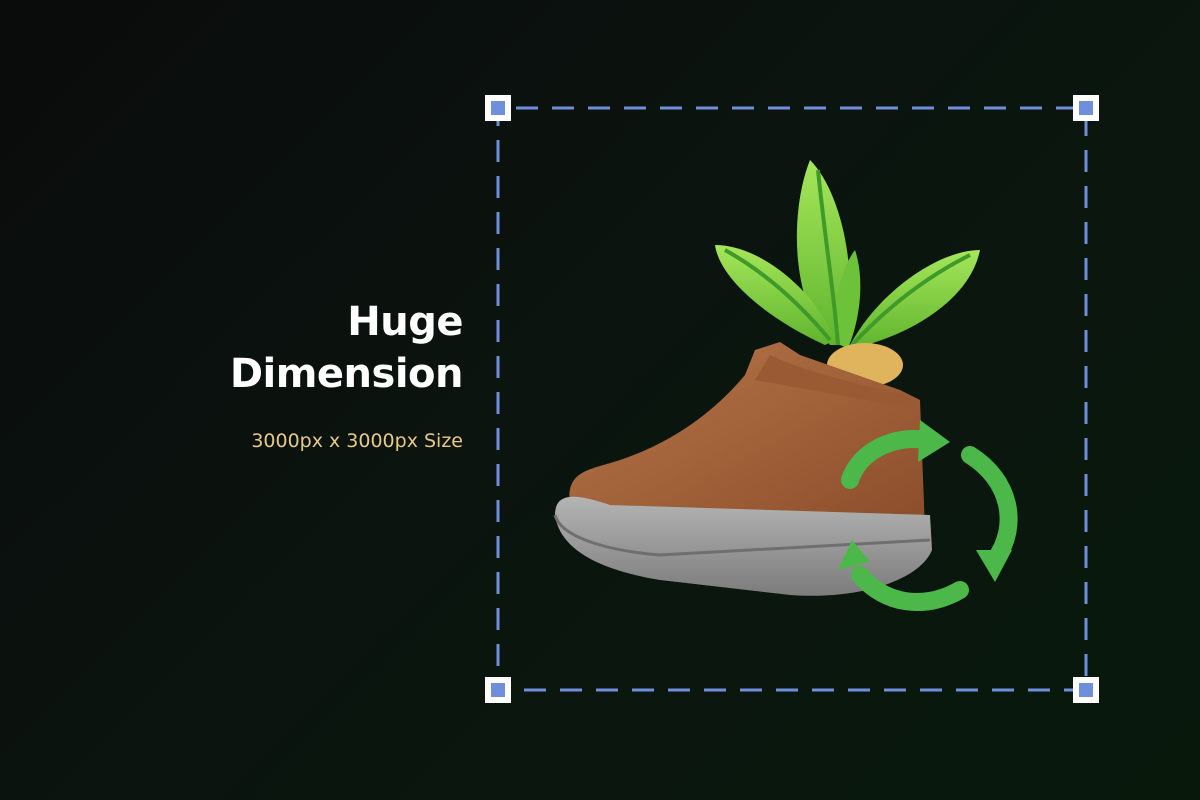 This screenshot has width=1200, height=800. What do you see at coordinates (498, 690) in the screenshot?
I see `corner-handle-bottom-left` at bounding box center [498, 690].